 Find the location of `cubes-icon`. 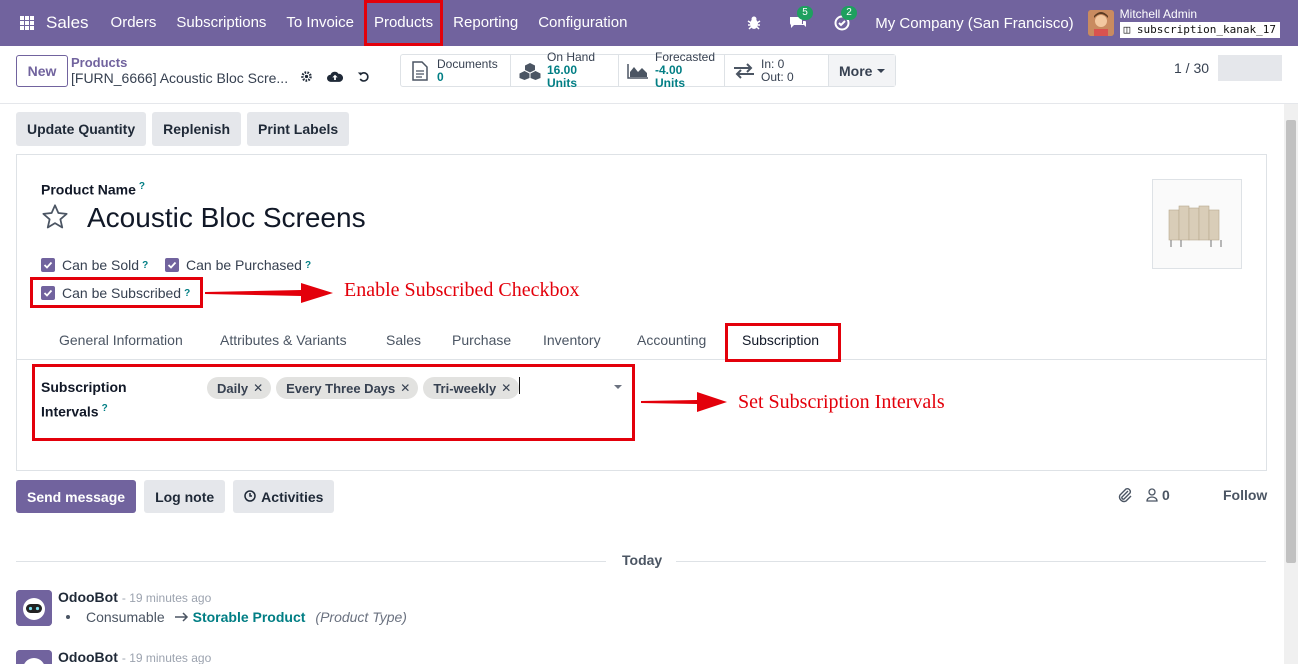

cubes-icon is located at coordinates (530, 71).